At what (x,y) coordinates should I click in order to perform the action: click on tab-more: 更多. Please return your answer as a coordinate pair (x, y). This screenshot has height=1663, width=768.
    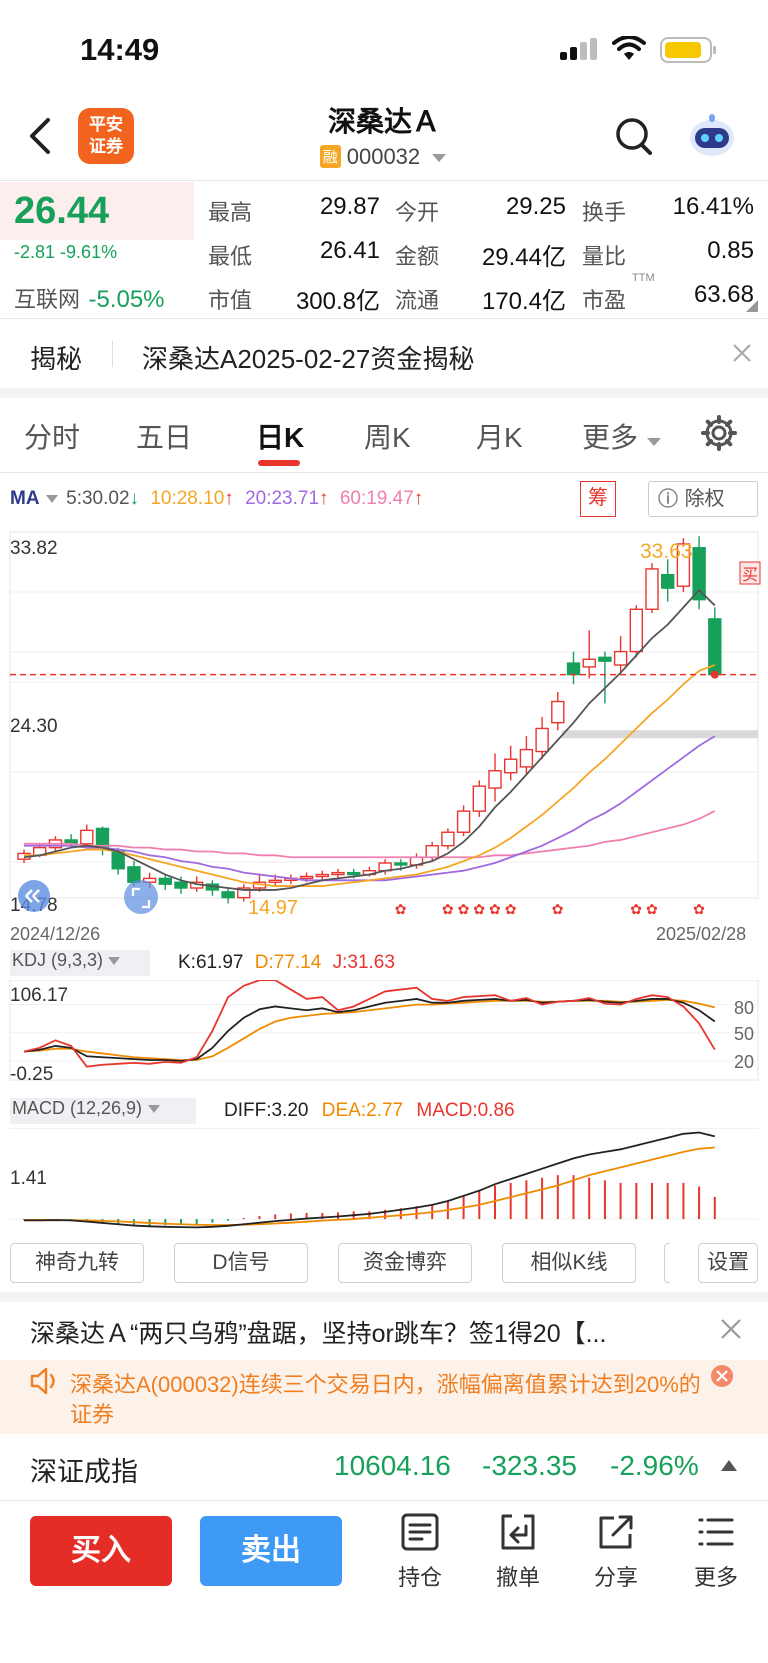
    Looking at the image, I should click on (622, 436).